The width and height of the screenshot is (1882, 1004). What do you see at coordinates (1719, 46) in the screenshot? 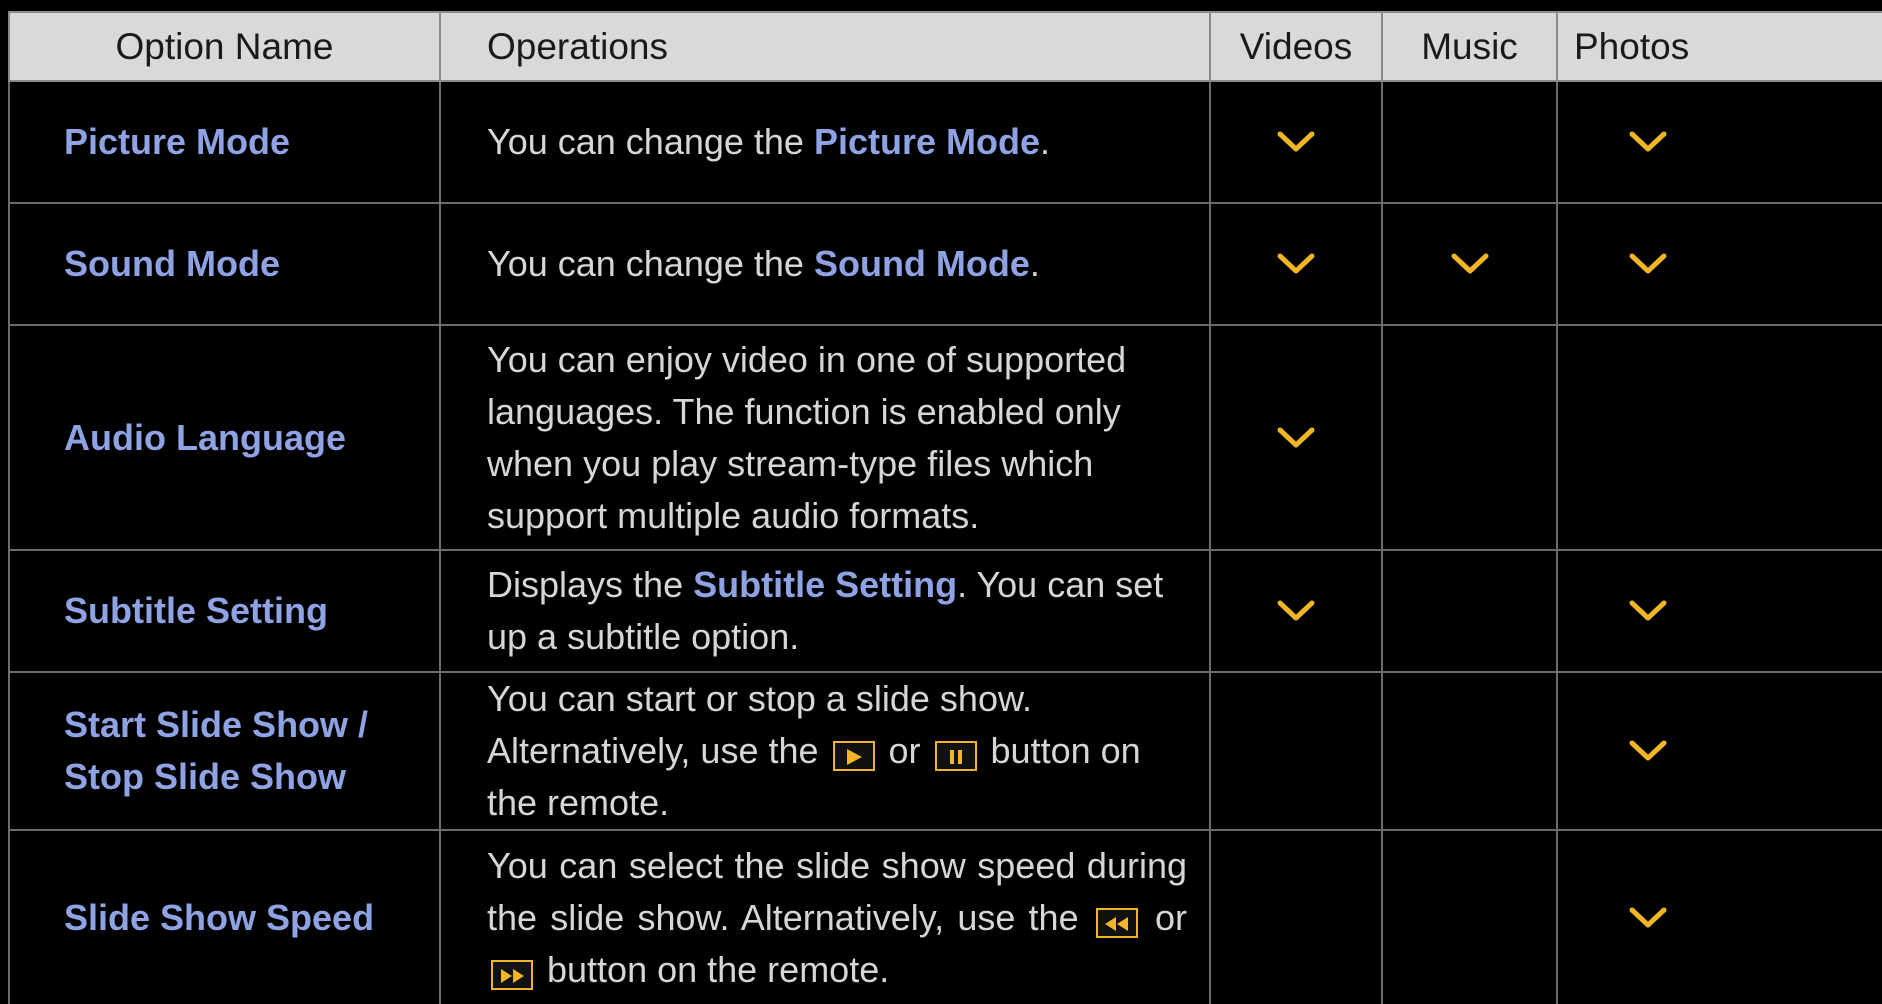
I see `header-photos: Photos` at bounding box center [1719, 46].